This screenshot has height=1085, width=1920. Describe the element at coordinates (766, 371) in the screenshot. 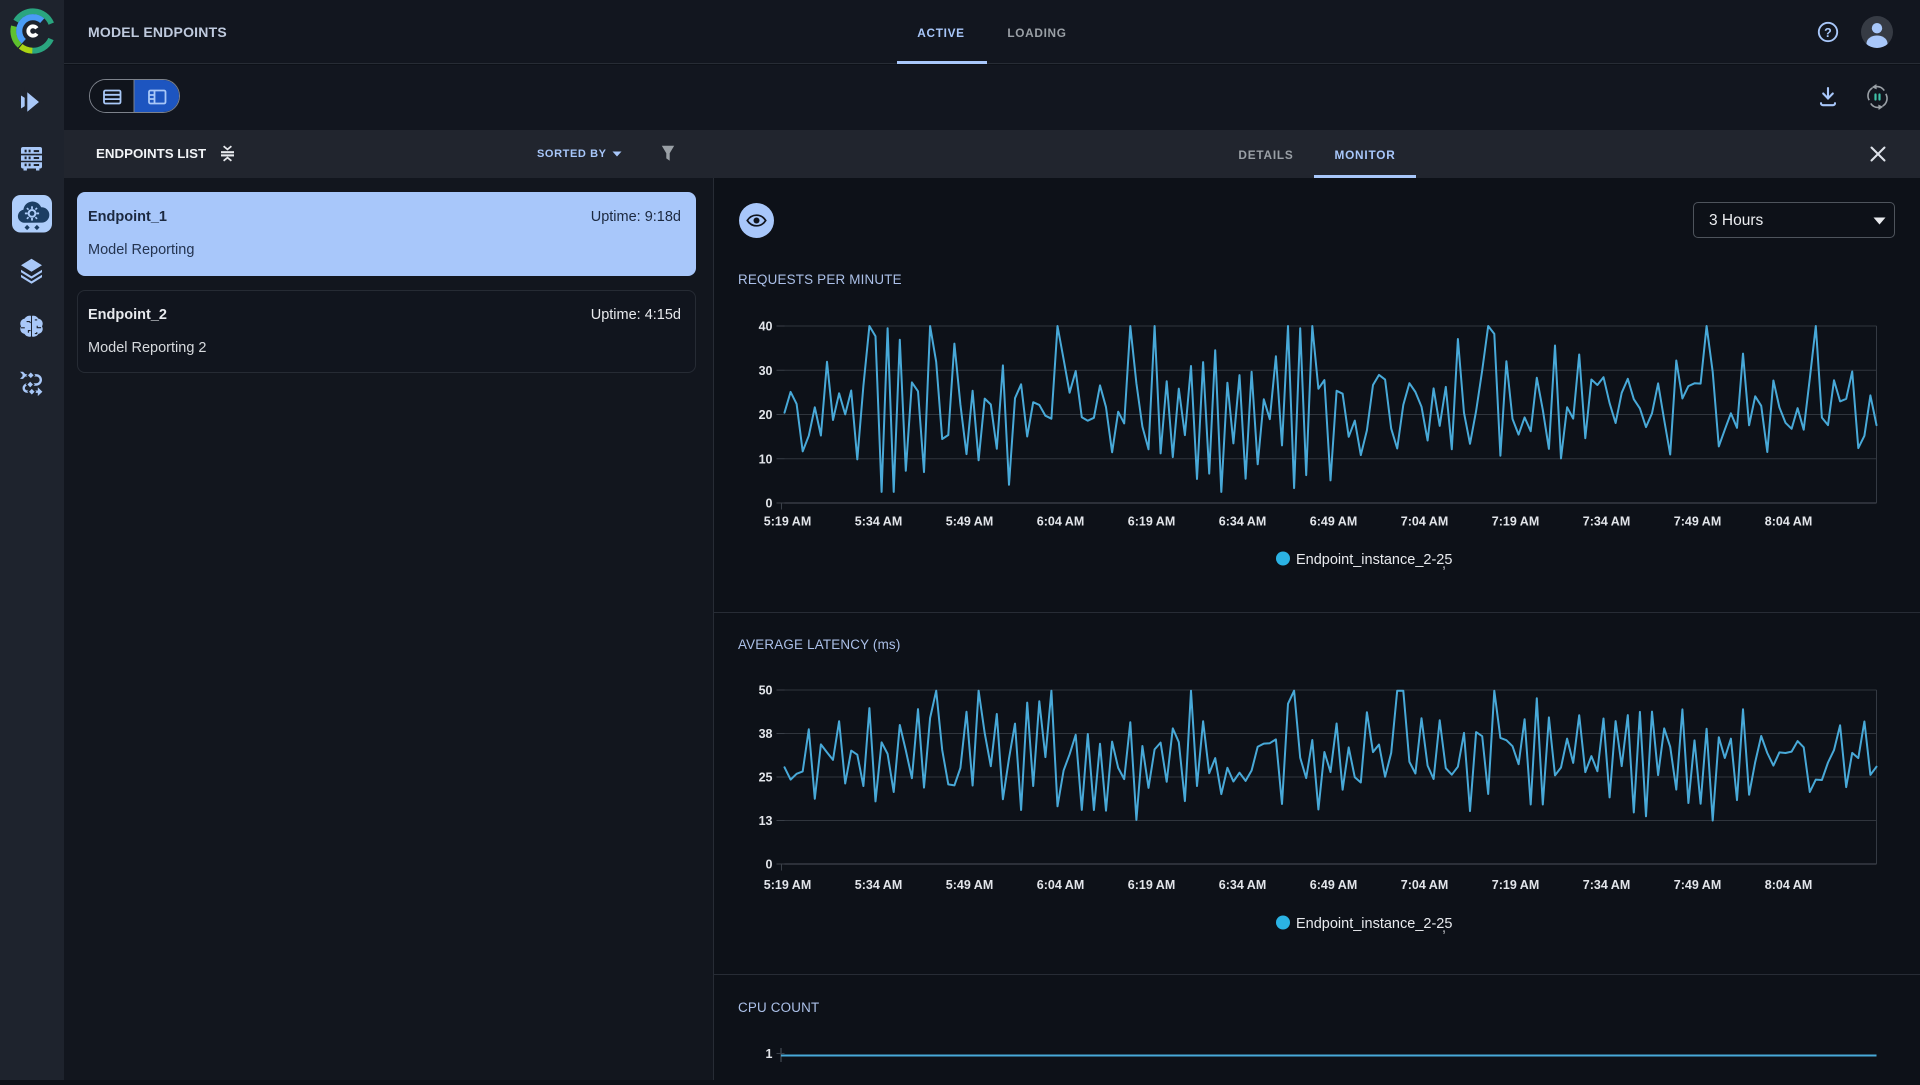

I see `svg-text: 30` at that location.